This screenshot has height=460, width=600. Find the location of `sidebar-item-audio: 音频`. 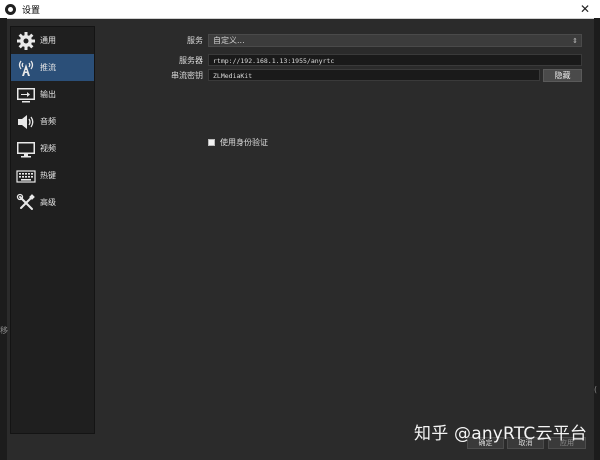

sidebar-item-audio: 音频 is located at coordinates (52, 121).